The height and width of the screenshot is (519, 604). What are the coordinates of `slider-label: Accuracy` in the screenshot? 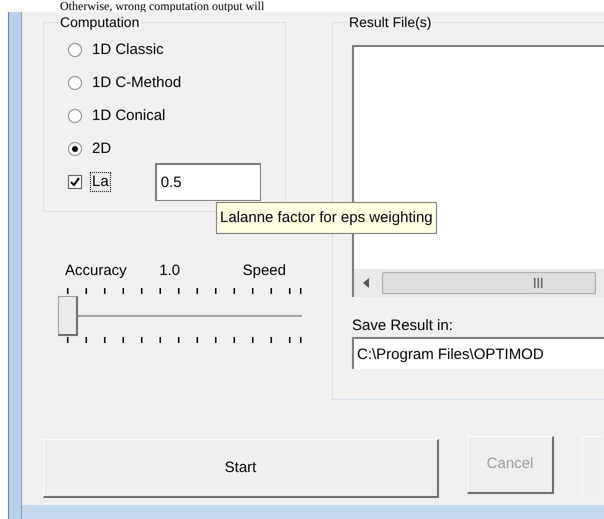 It's located at (96, 271).